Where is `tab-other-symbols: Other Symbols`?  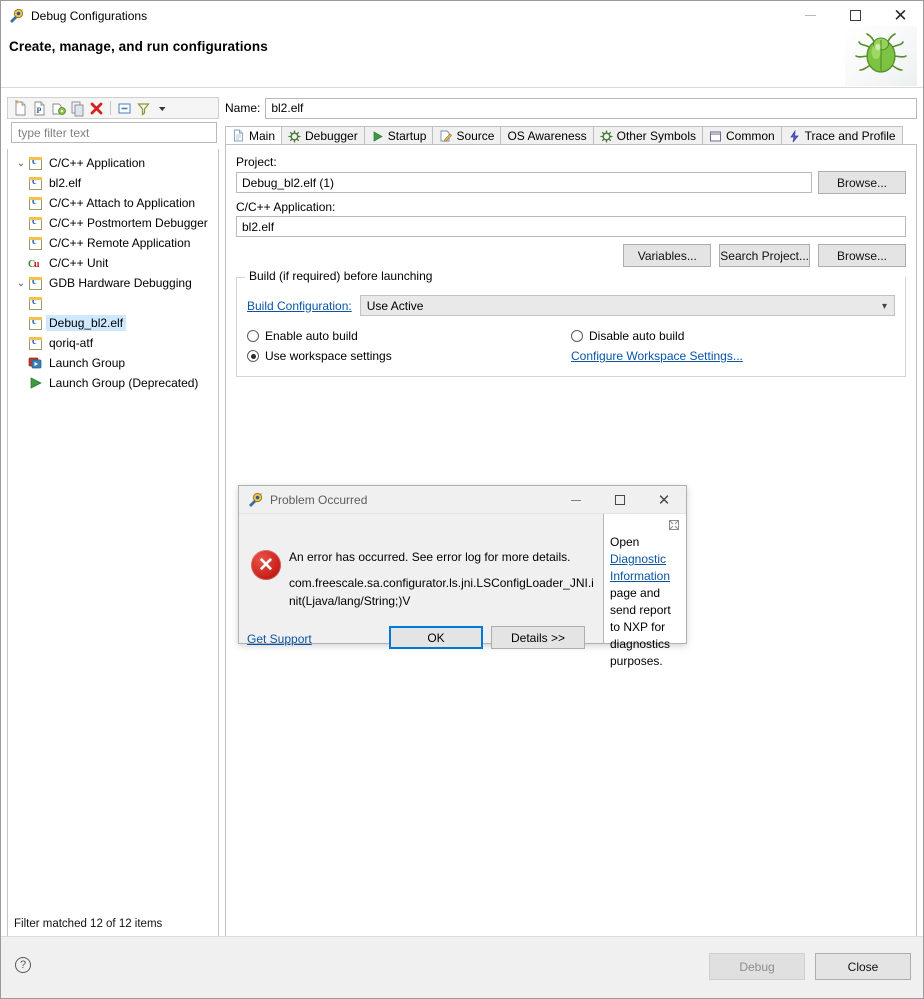 tab-other-symbols: Other Symbols is located at coordinates (647, 135).